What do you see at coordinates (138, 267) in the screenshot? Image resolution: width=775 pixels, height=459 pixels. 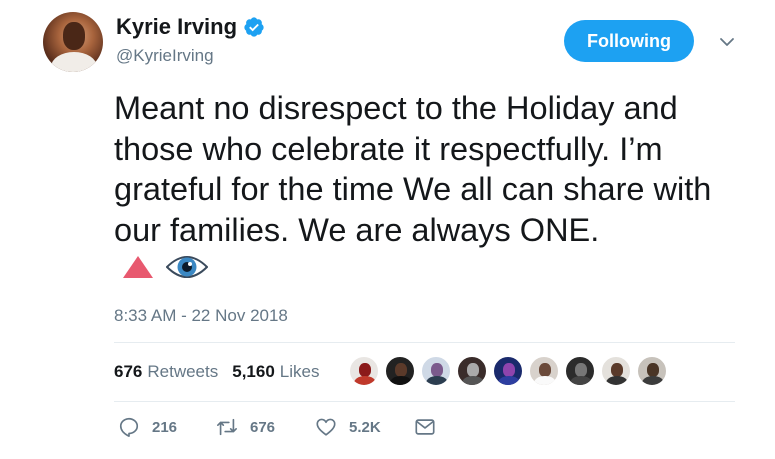 I see `red-triangle-up-icon` at bounding box center [138, 267].